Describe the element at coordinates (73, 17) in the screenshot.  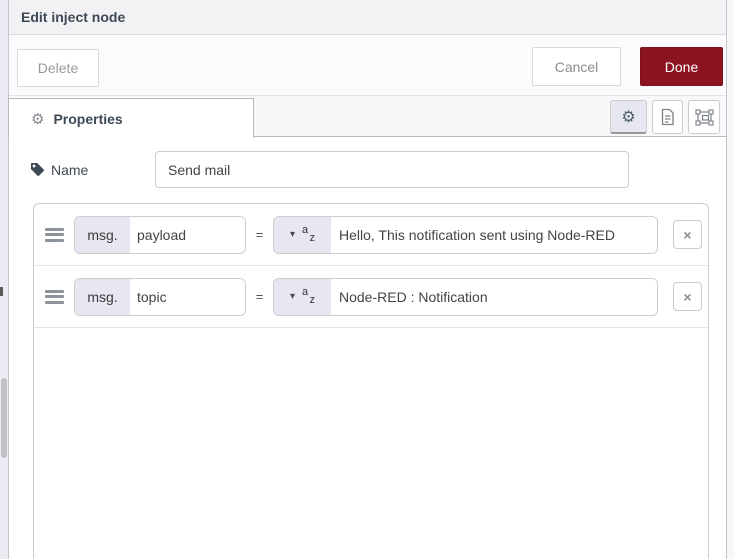
I see `dialog-title: Edit inject node` at that location.